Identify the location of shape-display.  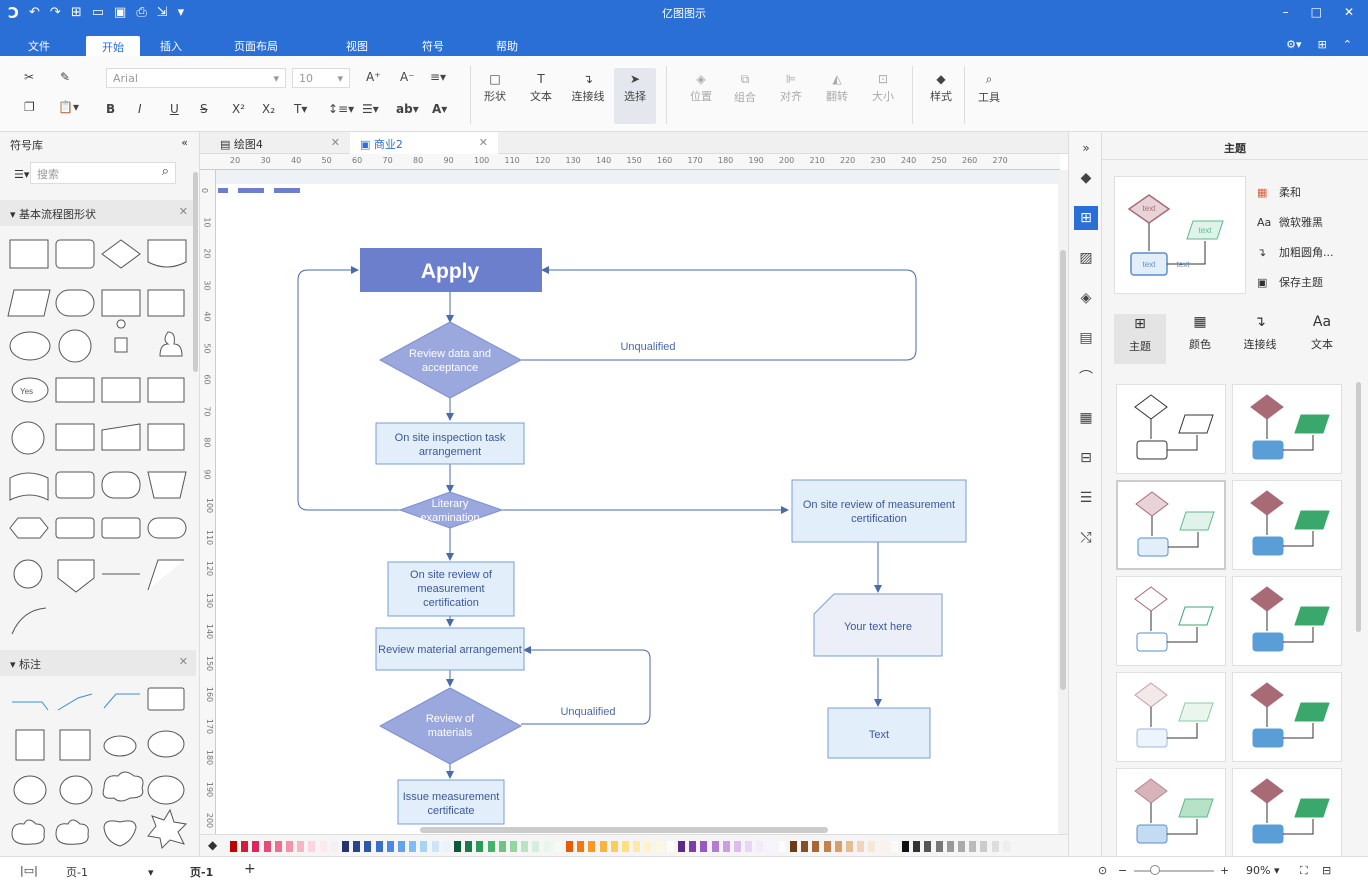
(121, 485).